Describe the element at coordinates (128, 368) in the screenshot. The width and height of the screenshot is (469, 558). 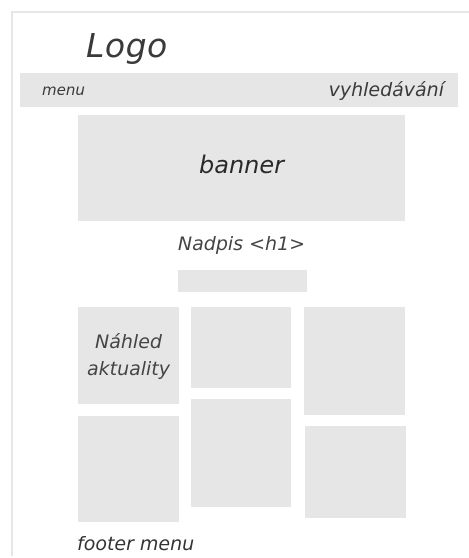
I see `news-preview-label-line2: aktuality` at that location.